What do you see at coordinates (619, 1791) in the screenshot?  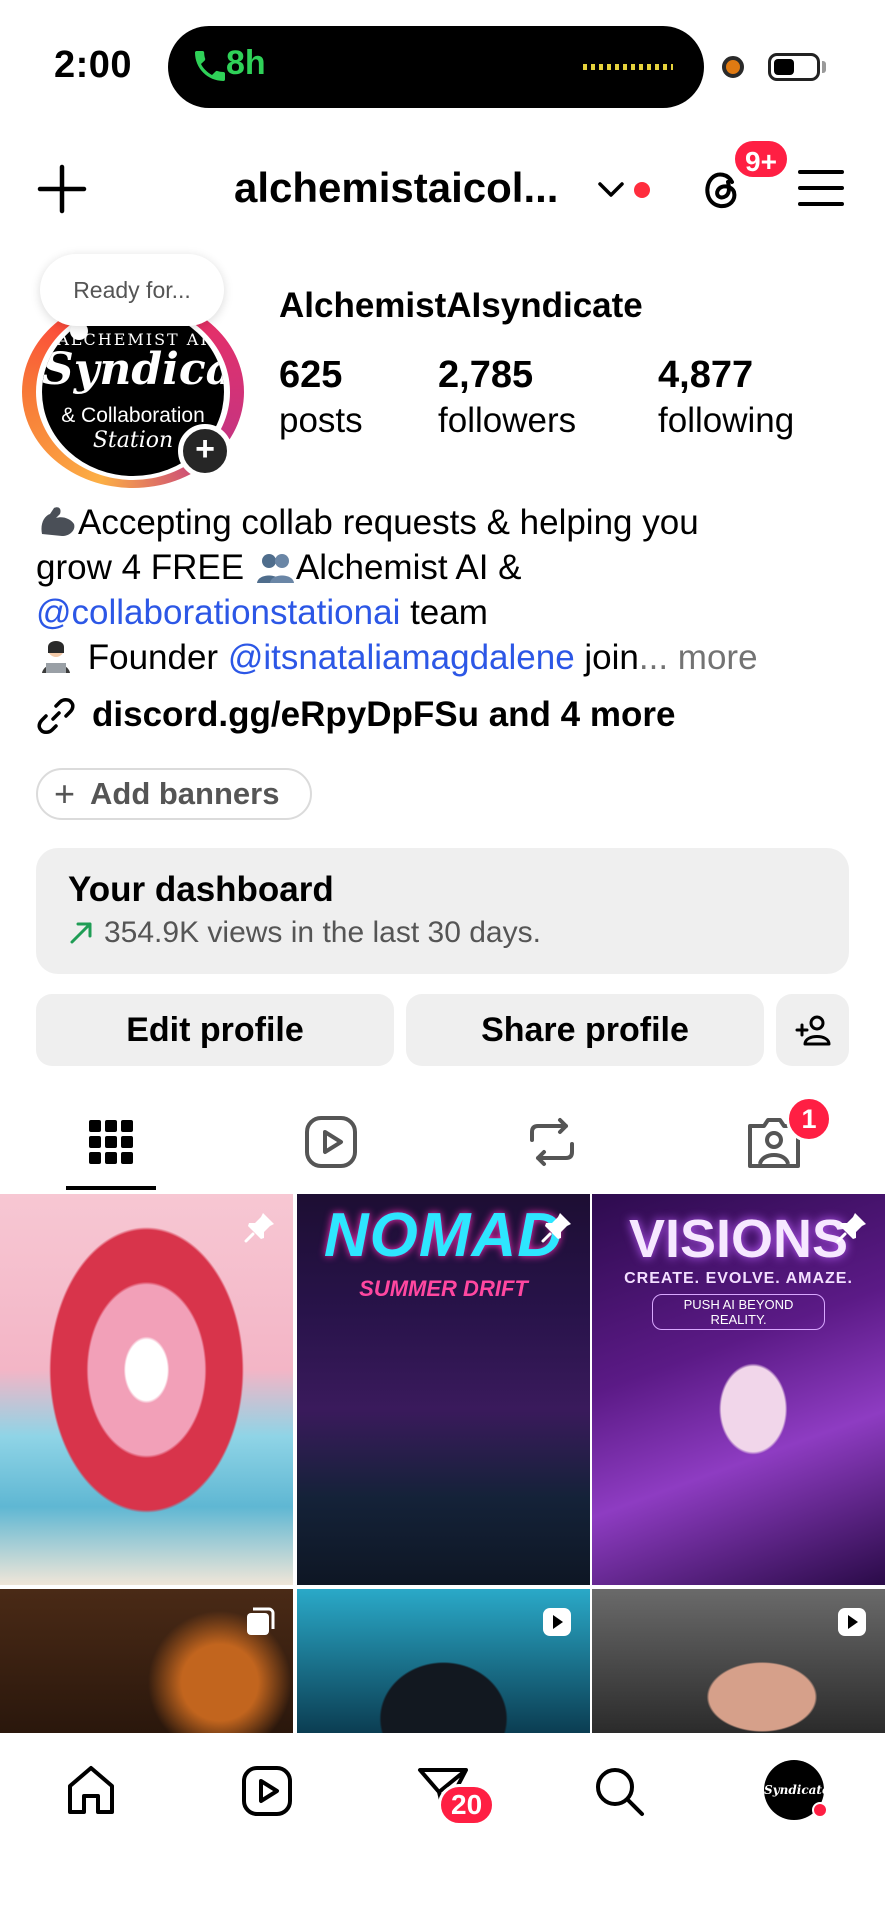 I see `search-icon` at bounding box center [619, 1791].